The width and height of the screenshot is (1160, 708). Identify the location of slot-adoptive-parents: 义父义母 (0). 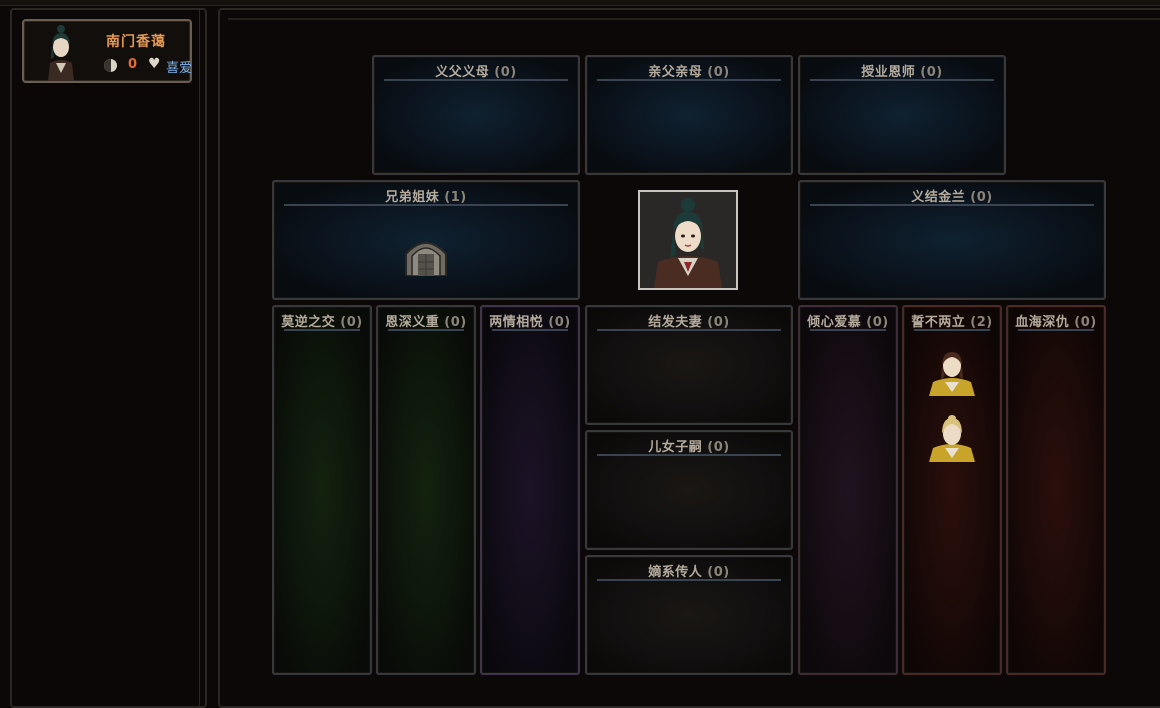
(476, 115).